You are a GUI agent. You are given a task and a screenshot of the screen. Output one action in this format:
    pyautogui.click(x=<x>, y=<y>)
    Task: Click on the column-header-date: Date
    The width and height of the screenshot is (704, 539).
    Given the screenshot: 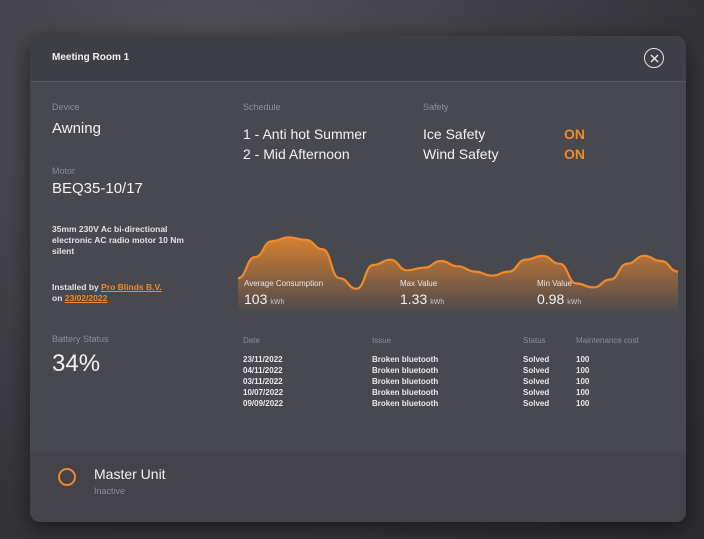 What is the action you would take?
    pyautogui.click(x=251, y=340)
    